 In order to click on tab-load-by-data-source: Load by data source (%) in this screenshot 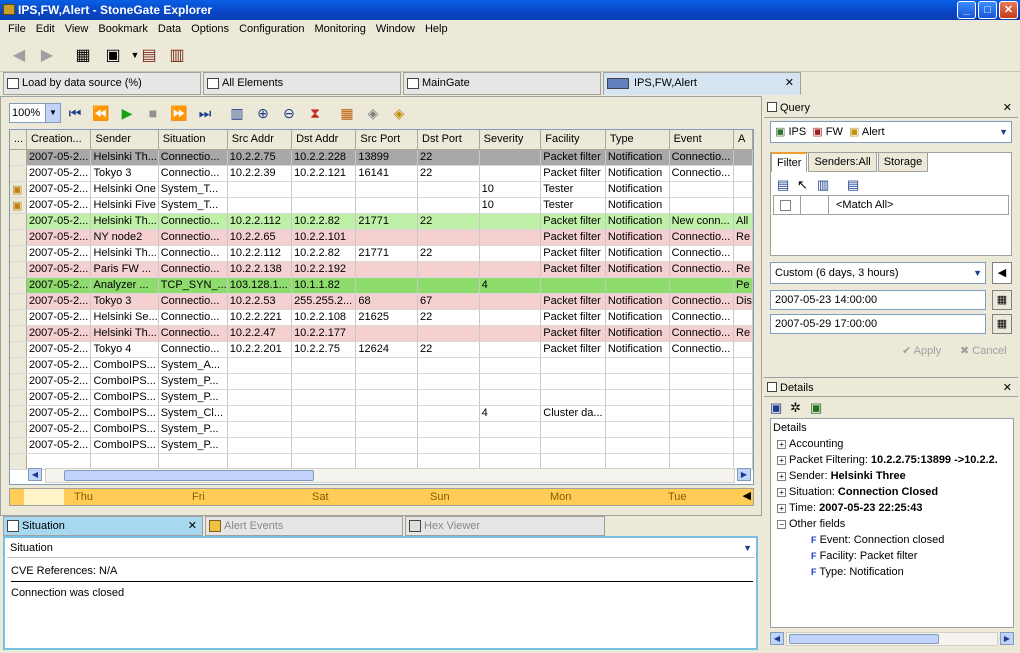, I will do `click(102, 83)`.